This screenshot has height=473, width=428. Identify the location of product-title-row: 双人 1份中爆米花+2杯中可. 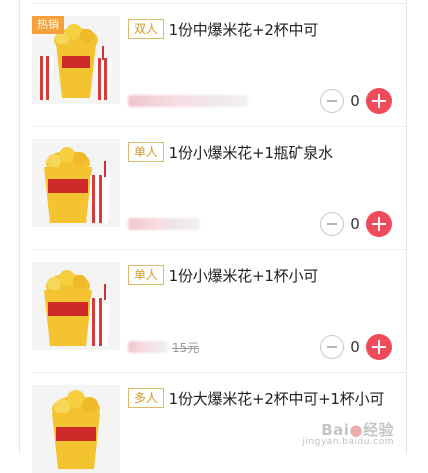
(260, 30).